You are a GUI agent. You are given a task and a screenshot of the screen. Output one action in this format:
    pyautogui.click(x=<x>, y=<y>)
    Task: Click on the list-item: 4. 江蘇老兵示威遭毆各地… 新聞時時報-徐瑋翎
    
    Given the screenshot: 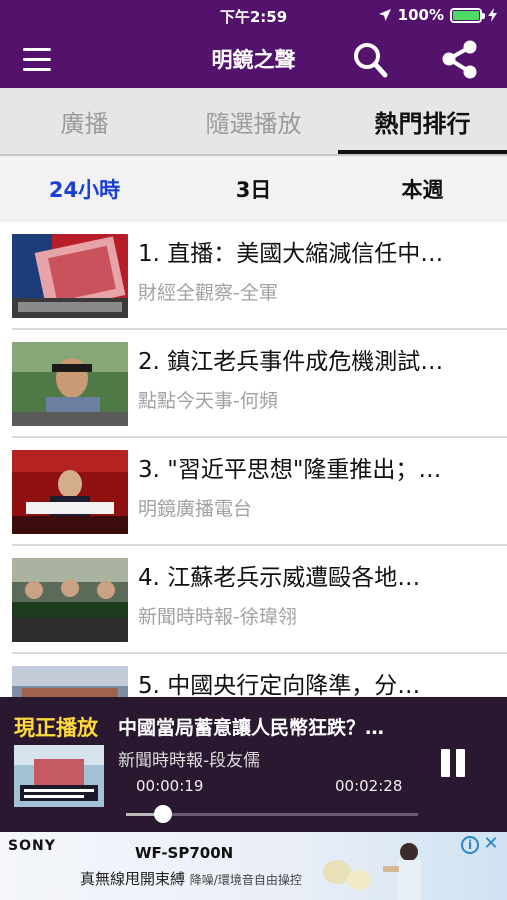 What is the action you would take?
    pyautogui.click(x=253, y=600)
    